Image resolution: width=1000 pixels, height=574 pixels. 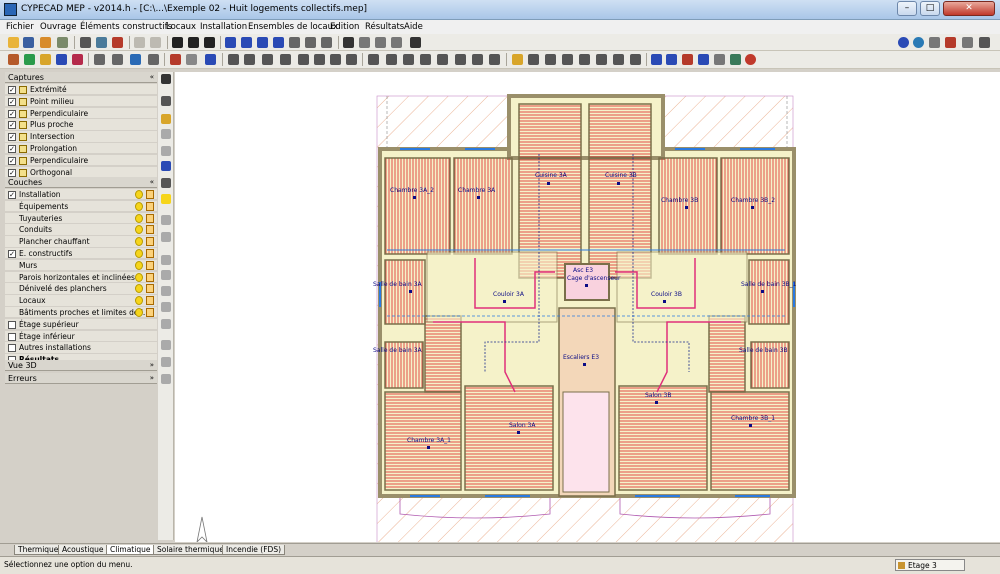 What do you see at coordinates (166, 275) in the screenshot?
I see `arrow-v-icon` at bounding box center [166, 275].